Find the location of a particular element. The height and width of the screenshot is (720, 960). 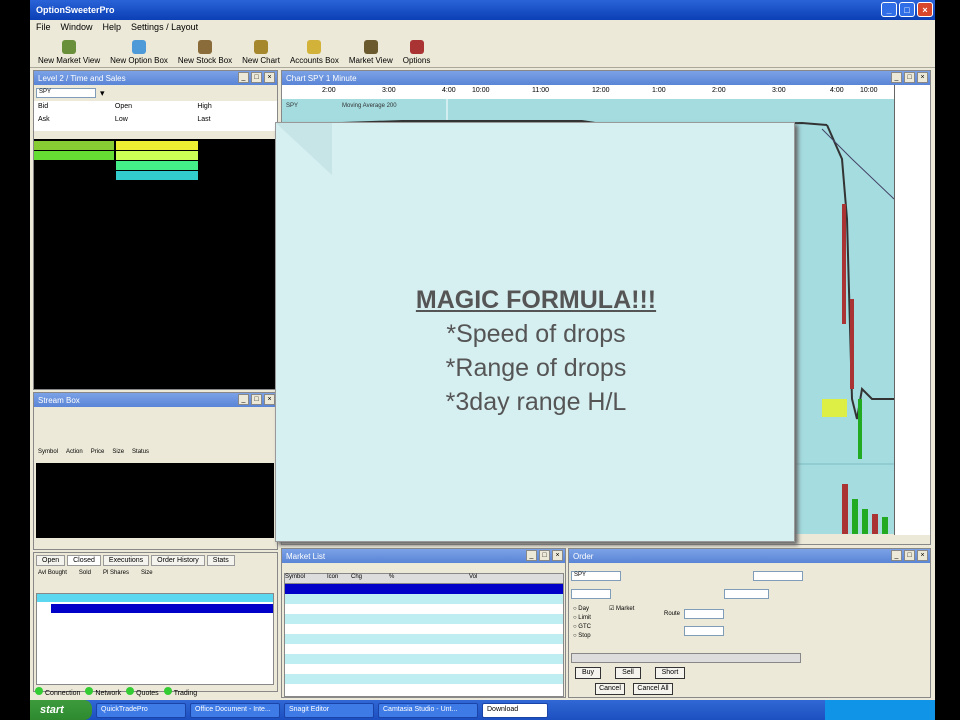

buy-button: Buy is located at coordinates (588, 673).